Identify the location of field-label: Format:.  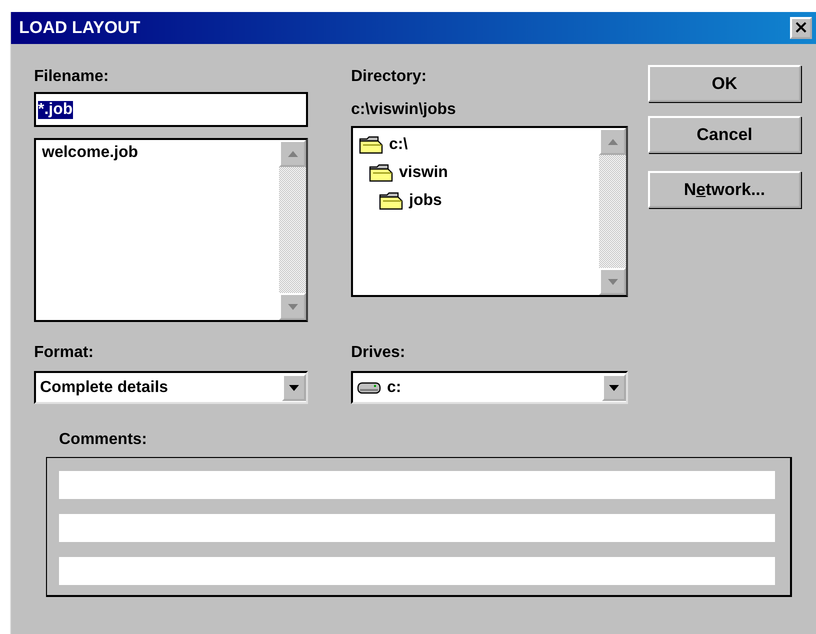
(64, 353).